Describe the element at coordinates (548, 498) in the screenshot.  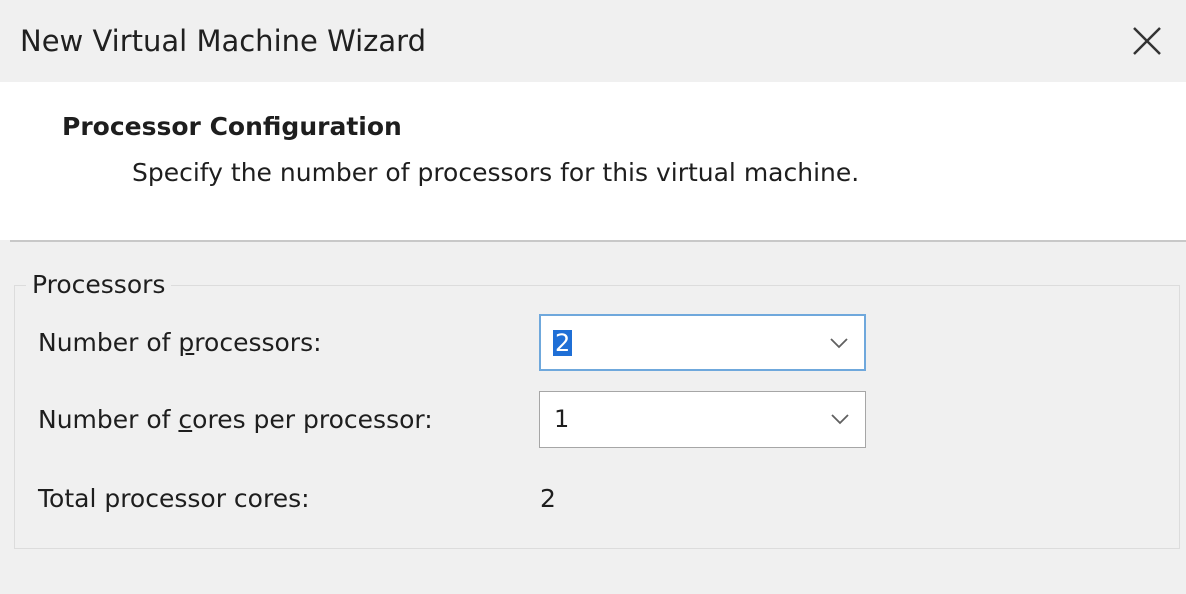
I see `total-cores-value: 2` at that location.